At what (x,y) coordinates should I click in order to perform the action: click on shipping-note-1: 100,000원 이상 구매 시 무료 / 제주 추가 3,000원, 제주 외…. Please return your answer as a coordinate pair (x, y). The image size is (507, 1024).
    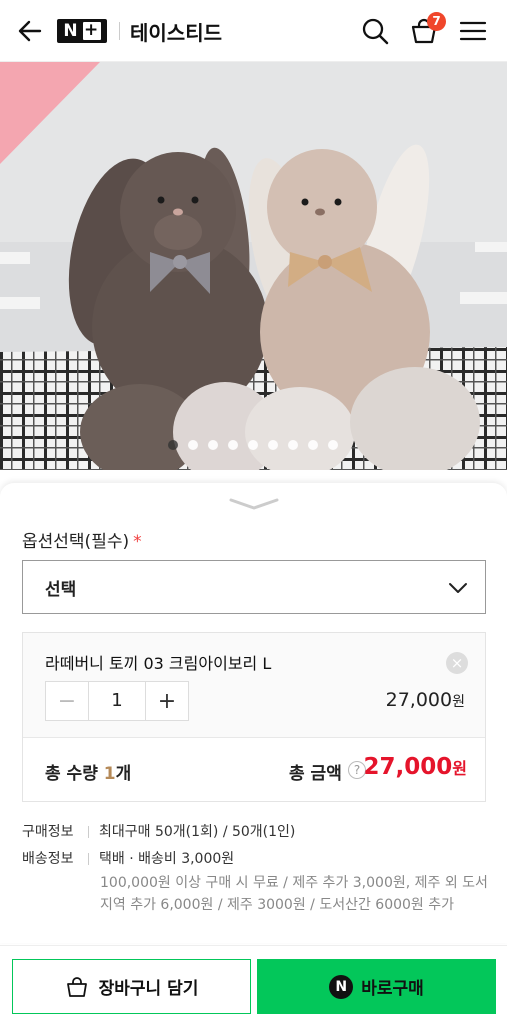
    Looking at the image, I should click on (294, 883).